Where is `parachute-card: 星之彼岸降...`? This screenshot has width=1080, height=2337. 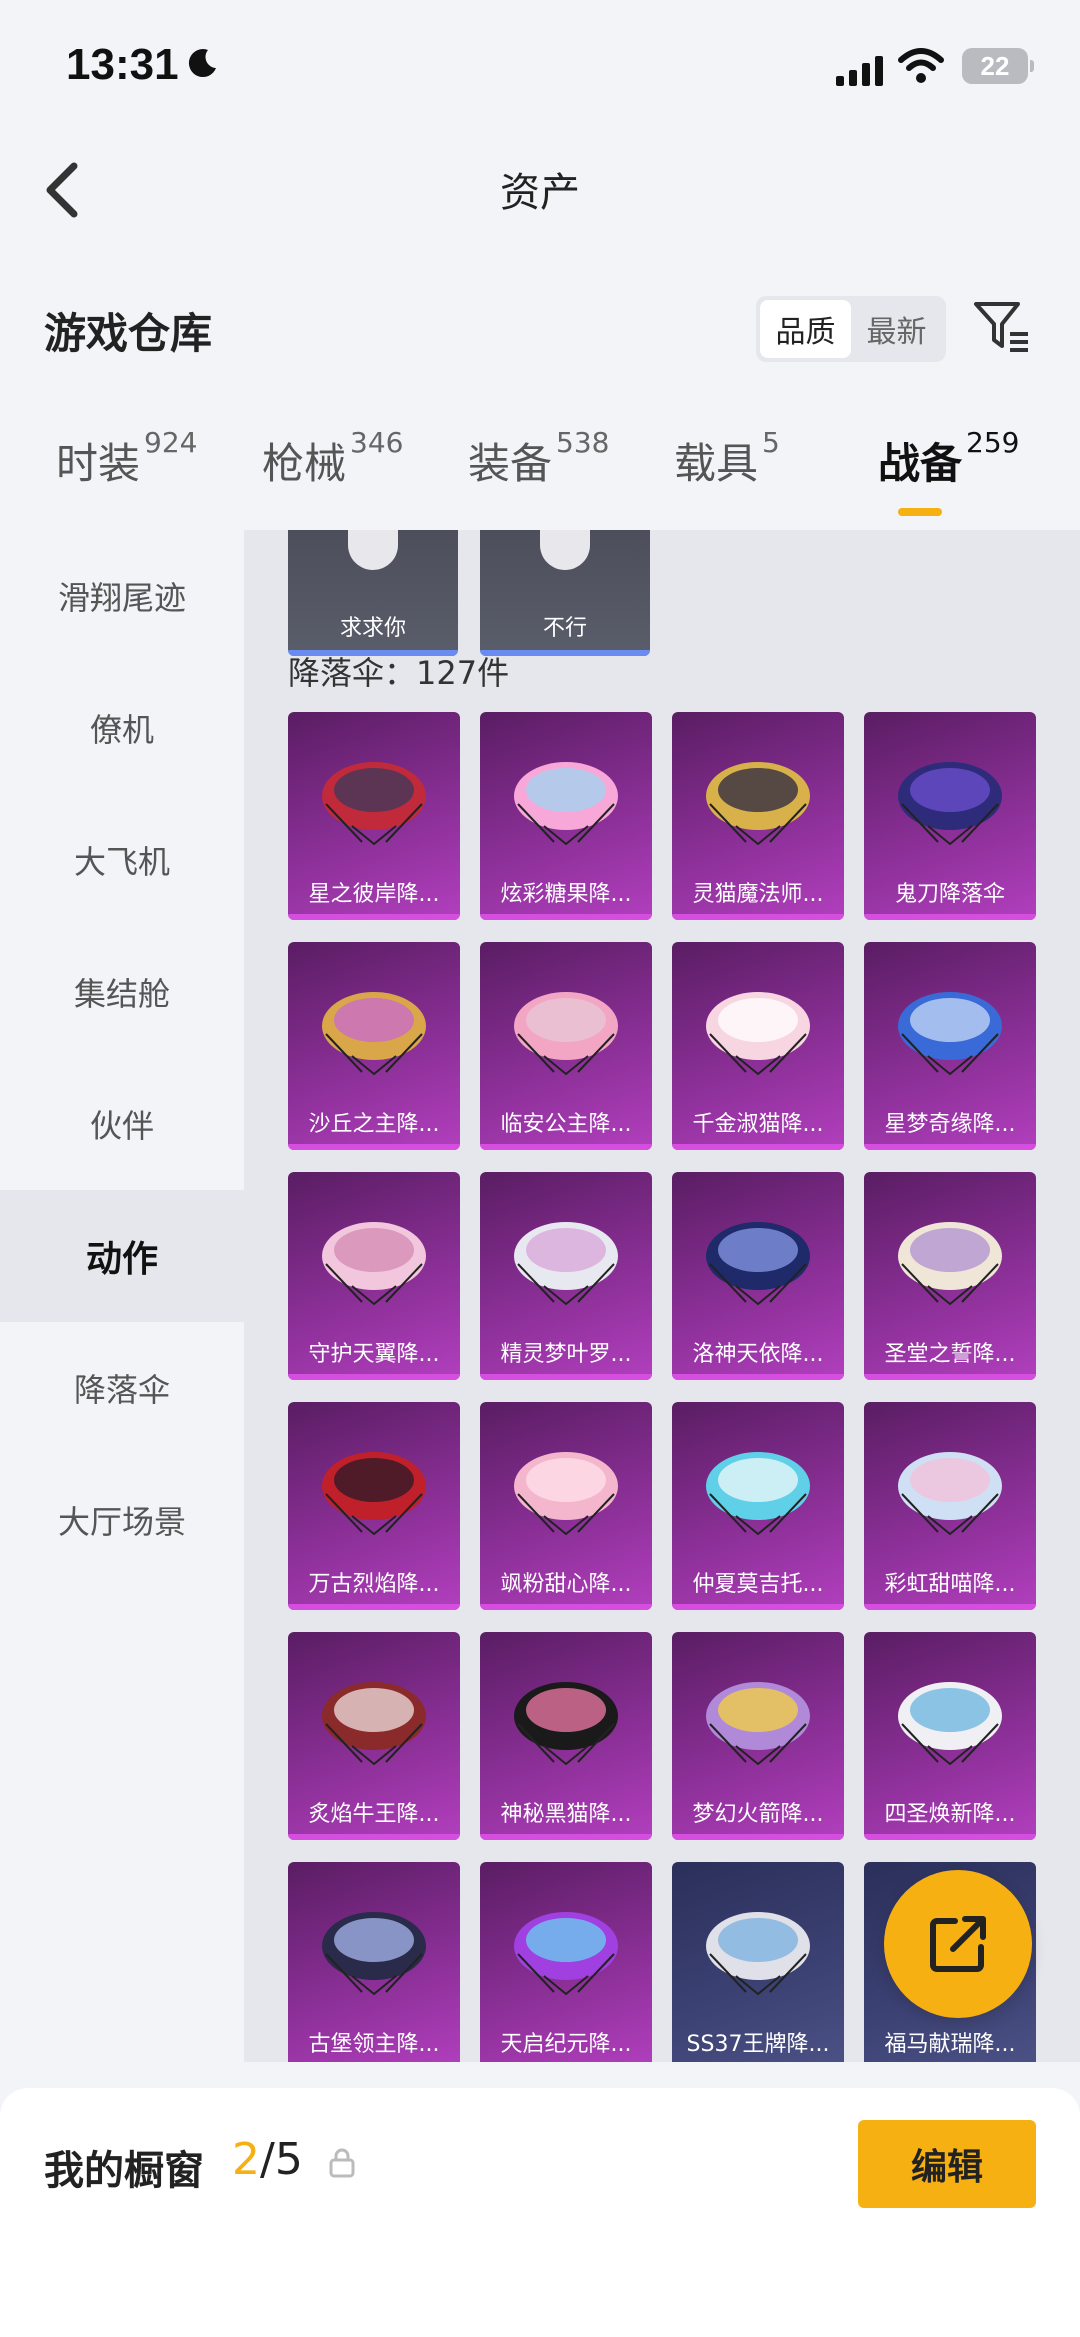
parachute-card: 星之彼岸降... is located at coordinates (374, 816).